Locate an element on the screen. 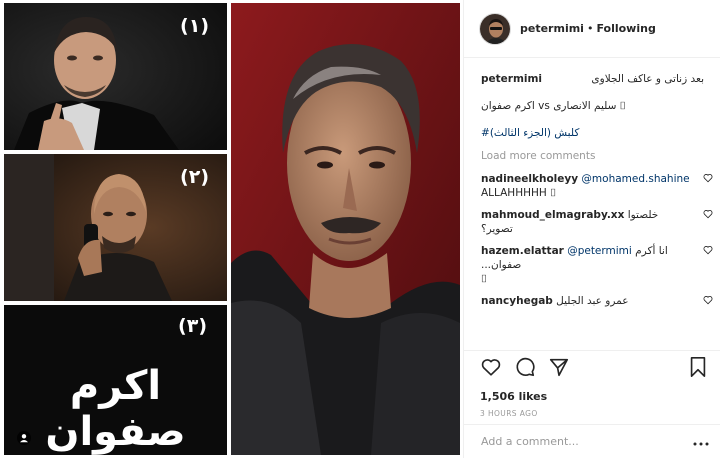 The width and height of the screenshot is (720, 458). post-actions: 1,506 likes 3 HOURS AGO is located at coordinates (592, 390).